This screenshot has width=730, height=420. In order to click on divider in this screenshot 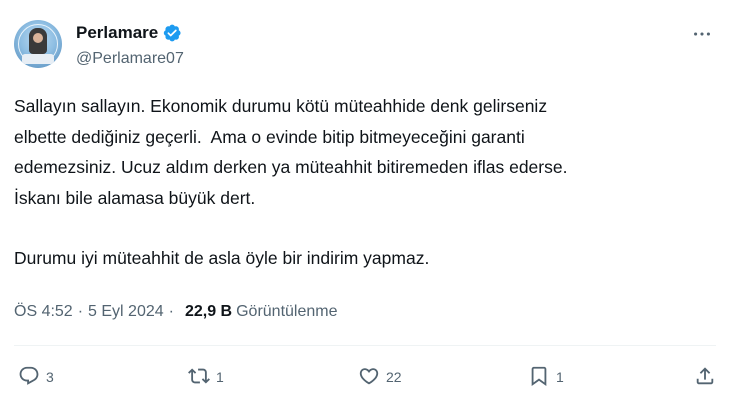, I will do `click(365, 345)`.